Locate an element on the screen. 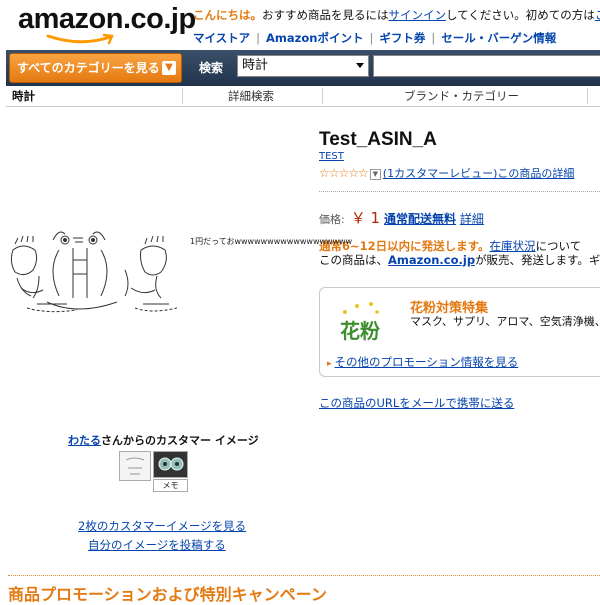 The height and width of the screenshot is (605, 600). campaign-section-title: 商品プロモーションおよび特別キャンペーン is located at coordinates (167, 594).